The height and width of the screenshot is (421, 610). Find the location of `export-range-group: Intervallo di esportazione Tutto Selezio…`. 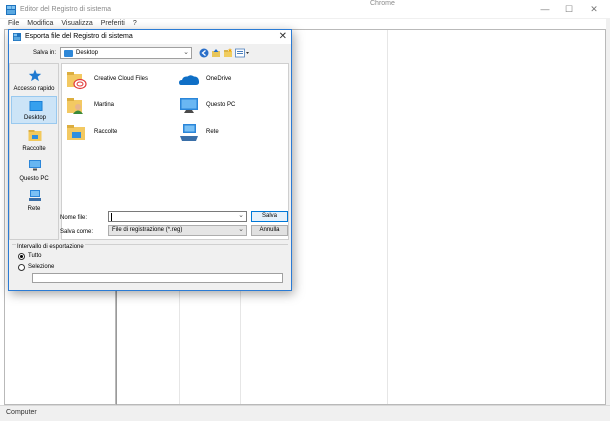

export-range-group: Intervallo di esportazione Tutto Selezio… is located at coordinates (150, 265).